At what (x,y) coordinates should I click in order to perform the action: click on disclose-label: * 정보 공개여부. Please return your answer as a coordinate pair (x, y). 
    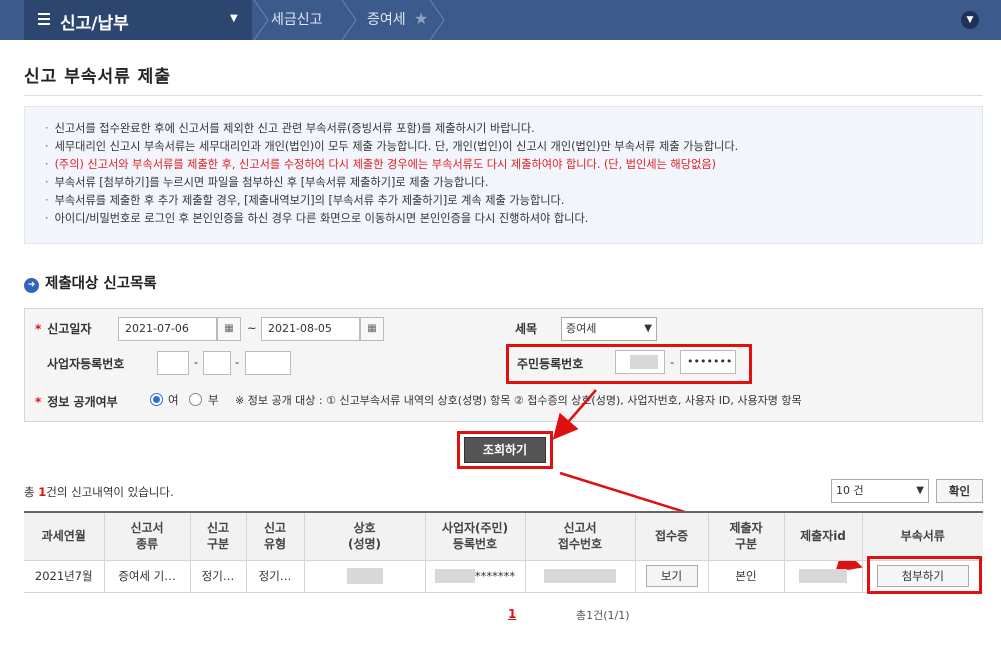
    Looking at the image, I should click on (76, 402).